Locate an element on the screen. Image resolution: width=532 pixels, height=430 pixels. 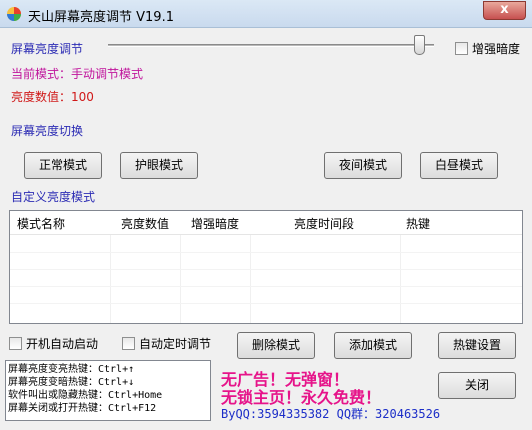
enhance-dark-checkbox: 增强暗度 is located at coordinates (487, 48).